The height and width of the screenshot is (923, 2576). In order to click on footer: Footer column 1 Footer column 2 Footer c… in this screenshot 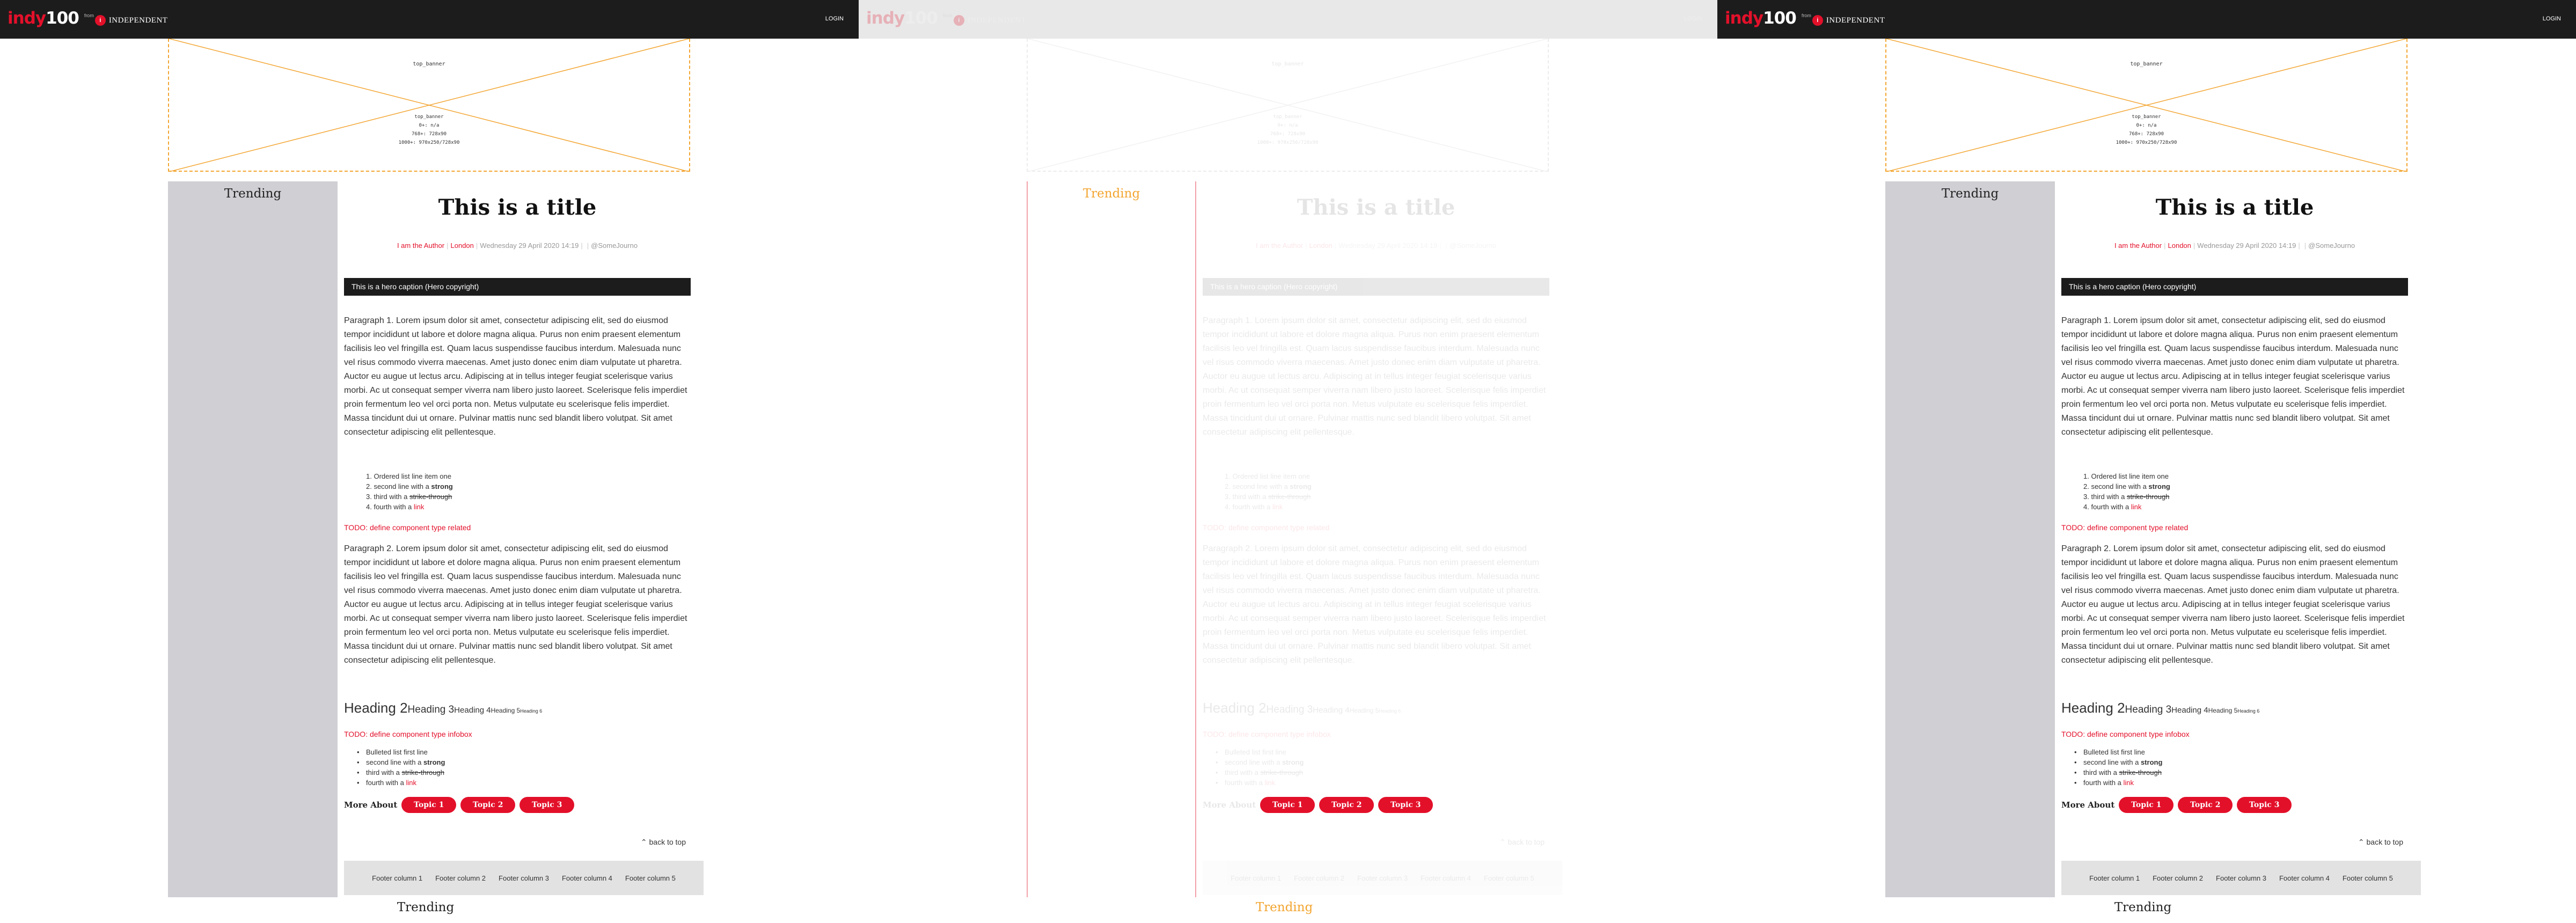, I will do `click(1382, 878)`.